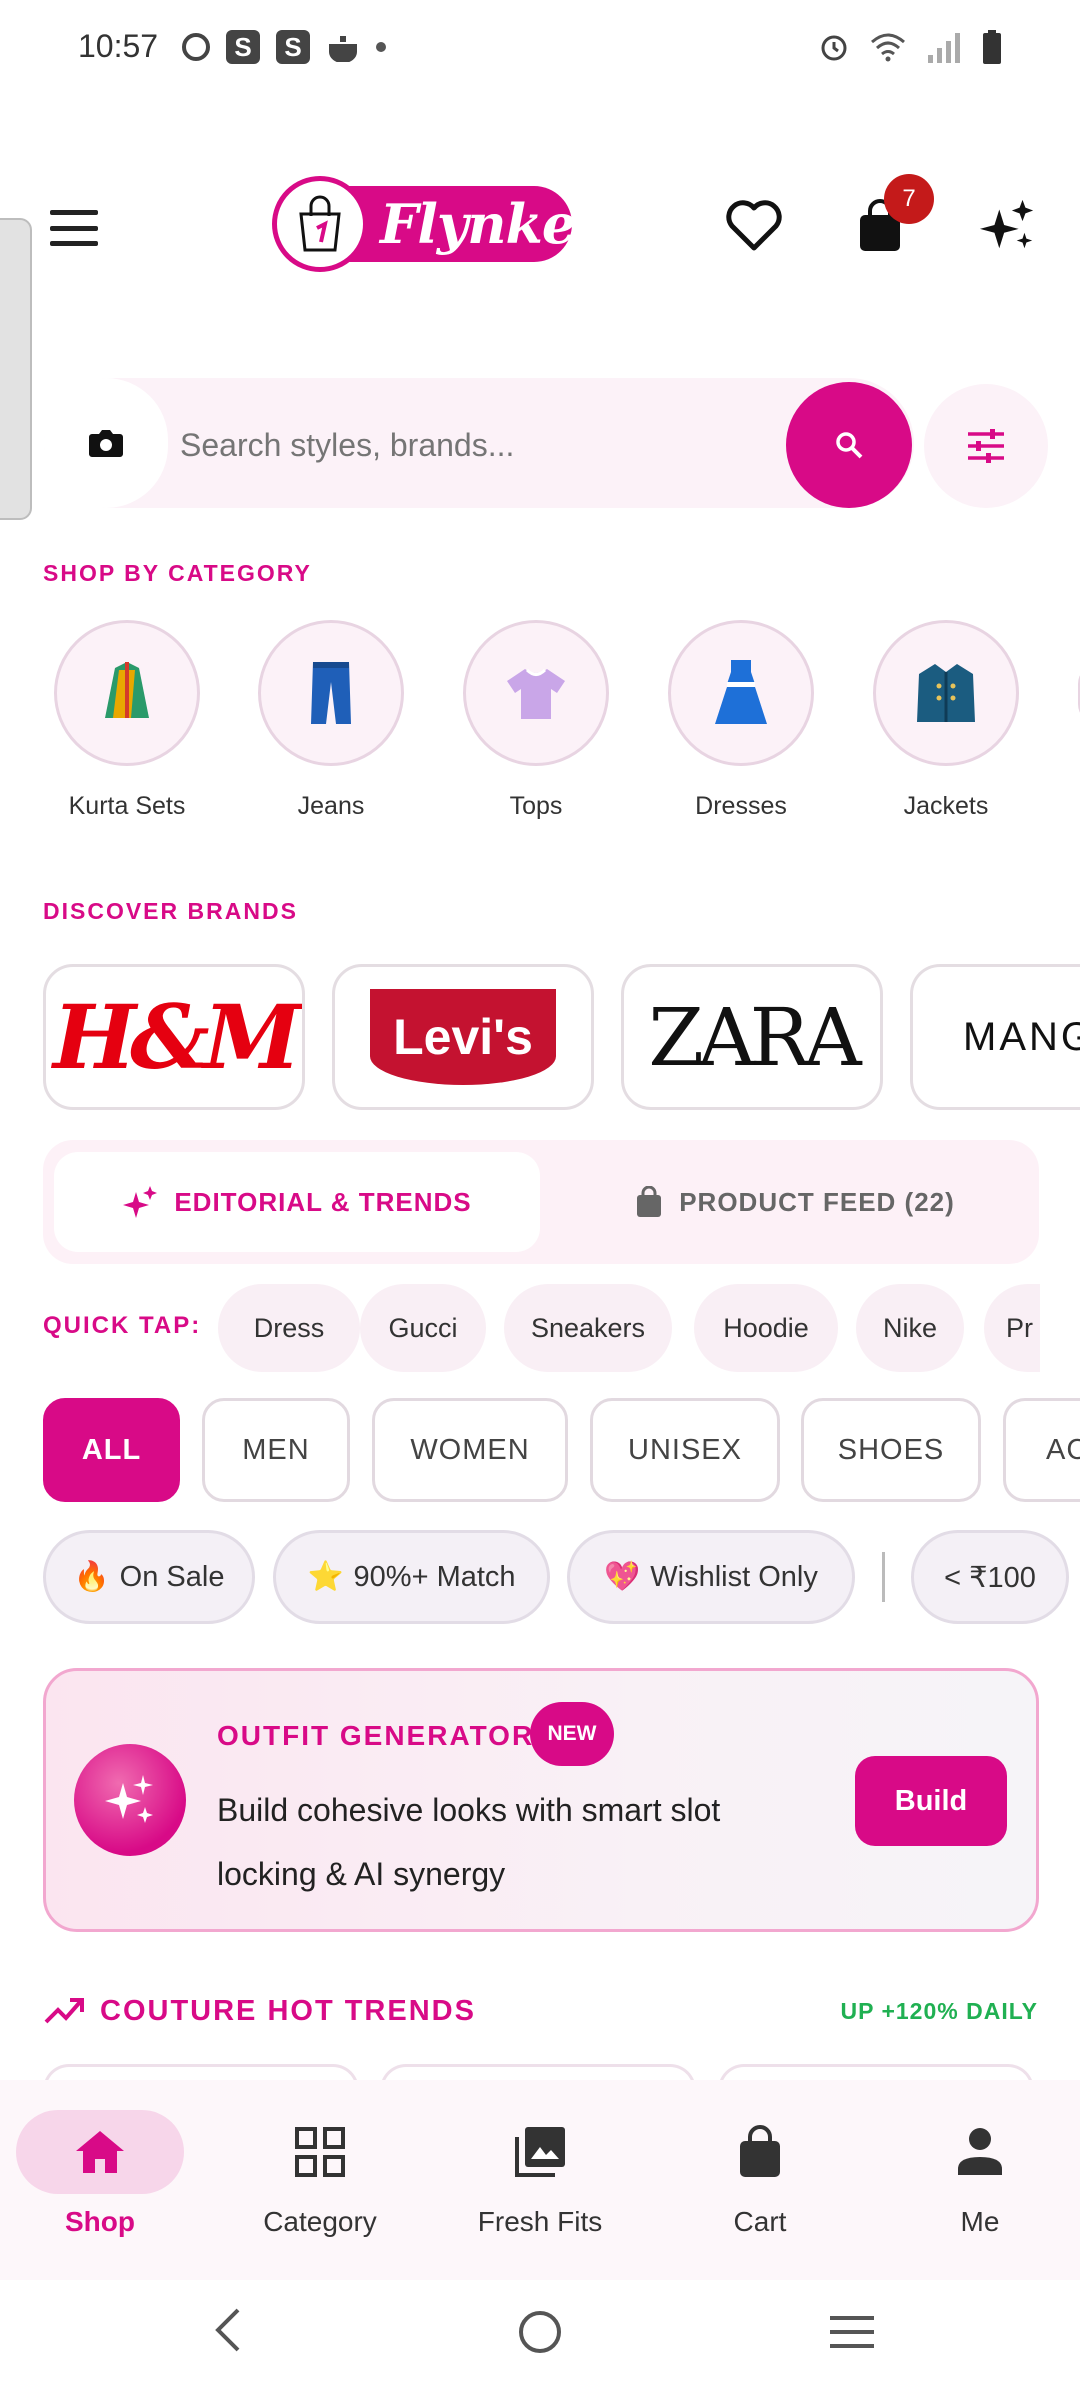 The image size is (1080, 2400). Describe the element at coordinates (540, 48) in the screenshot. I see `status-bar: 10:57 S S` at that location.